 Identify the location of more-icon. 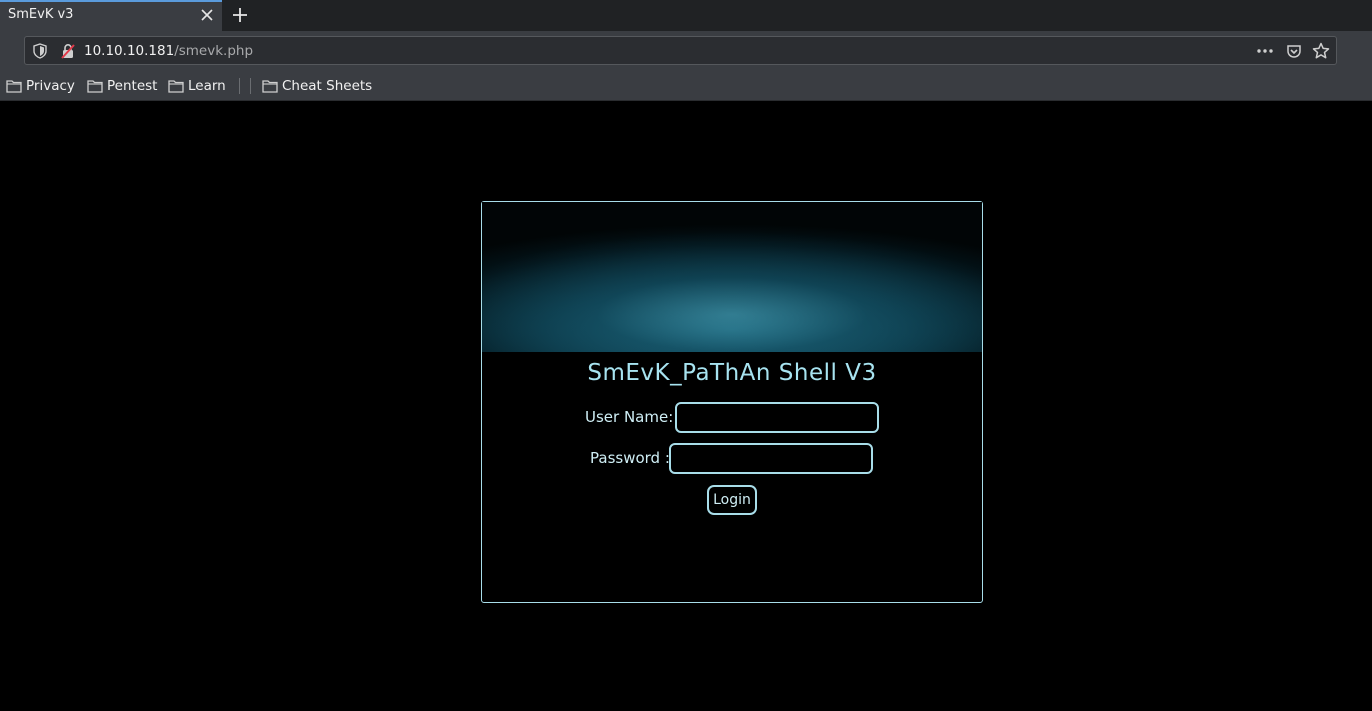
(1265, 51).